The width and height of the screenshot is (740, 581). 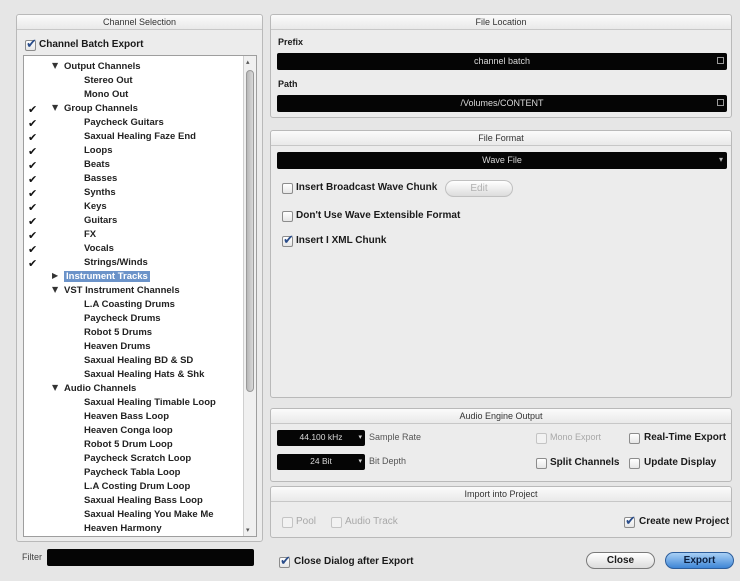 I want to click on channel-tree-row: ✔ Strings/Winds, so click(x=133, y=263).